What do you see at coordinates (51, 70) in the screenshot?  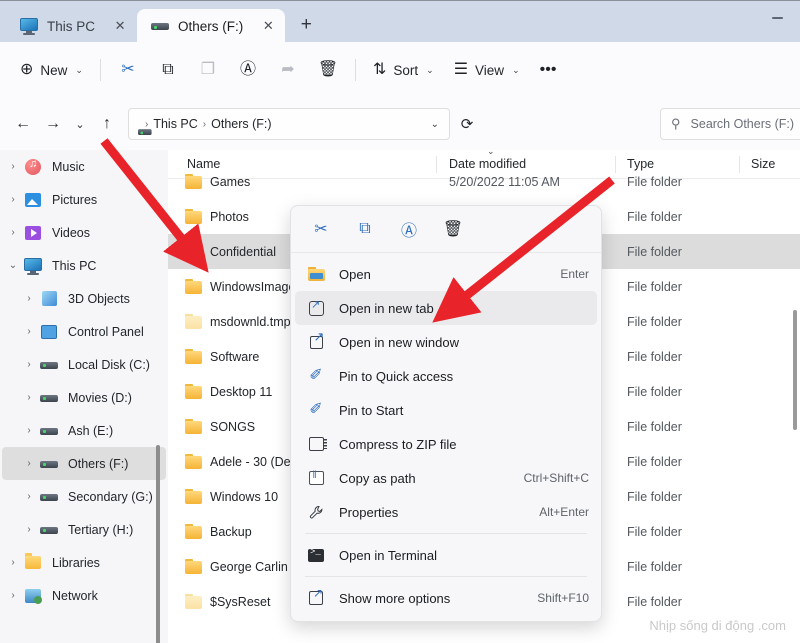 I see `new-button: ⊕ New ⌄` at bounding box center [51, 70].